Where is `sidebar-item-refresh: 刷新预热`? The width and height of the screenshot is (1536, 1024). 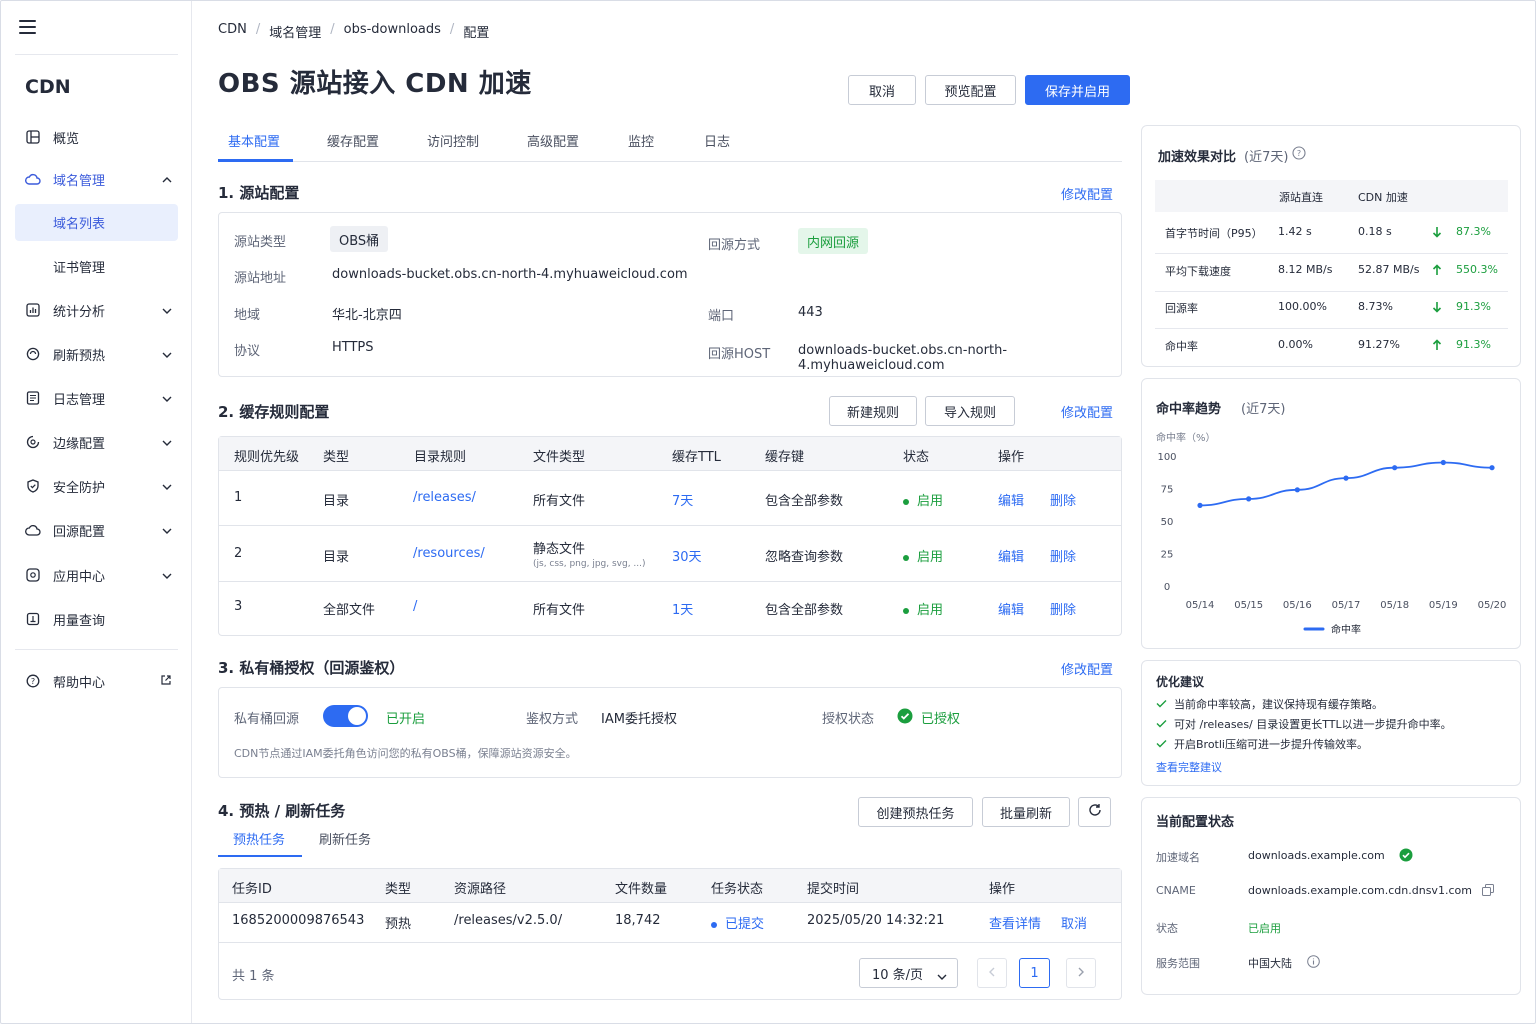
sidebar-item-refresh: 刷新预热 is located at coordinates (96, 354).